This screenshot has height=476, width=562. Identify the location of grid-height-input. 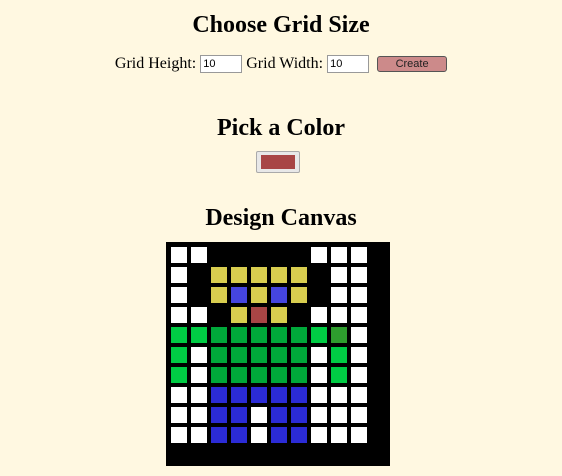
(221, 64).